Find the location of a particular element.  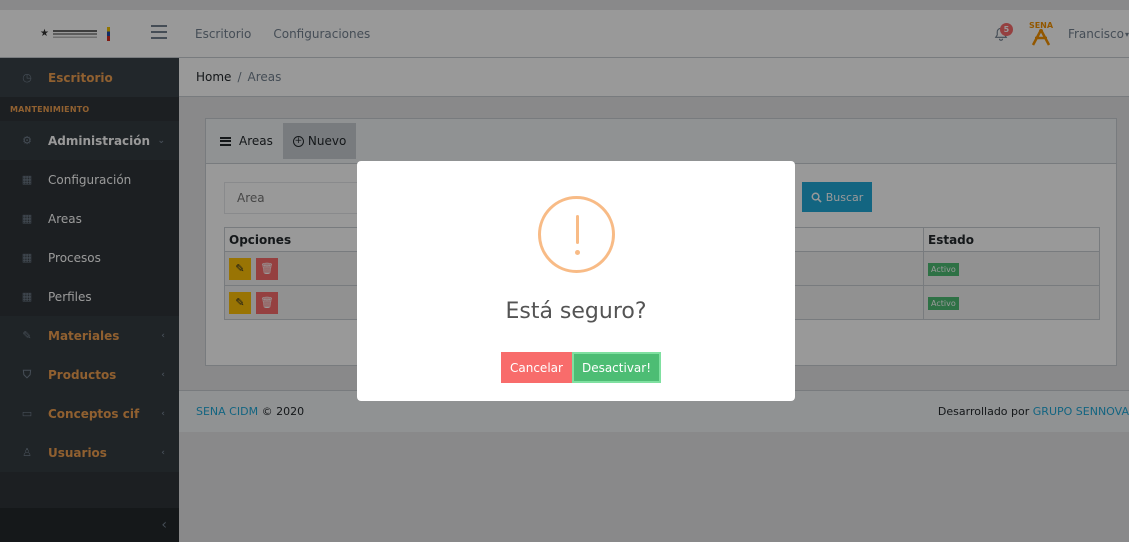

dialog-actions: Cancelar Desactivar! is located at coordinates (581, 367).